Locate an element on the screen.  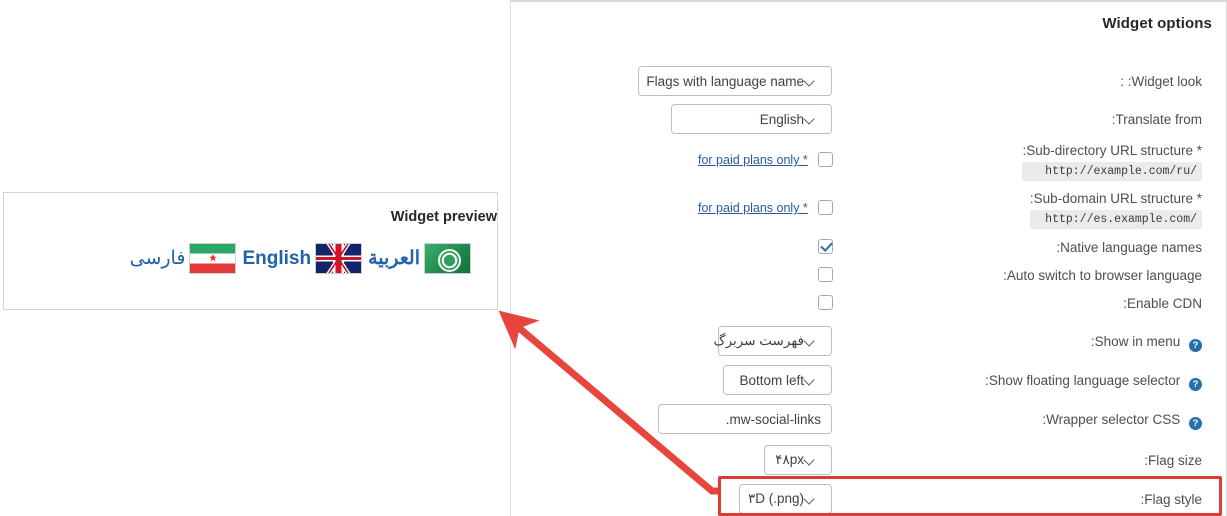
select-translate-from: English is located at coordinates (751, 119).